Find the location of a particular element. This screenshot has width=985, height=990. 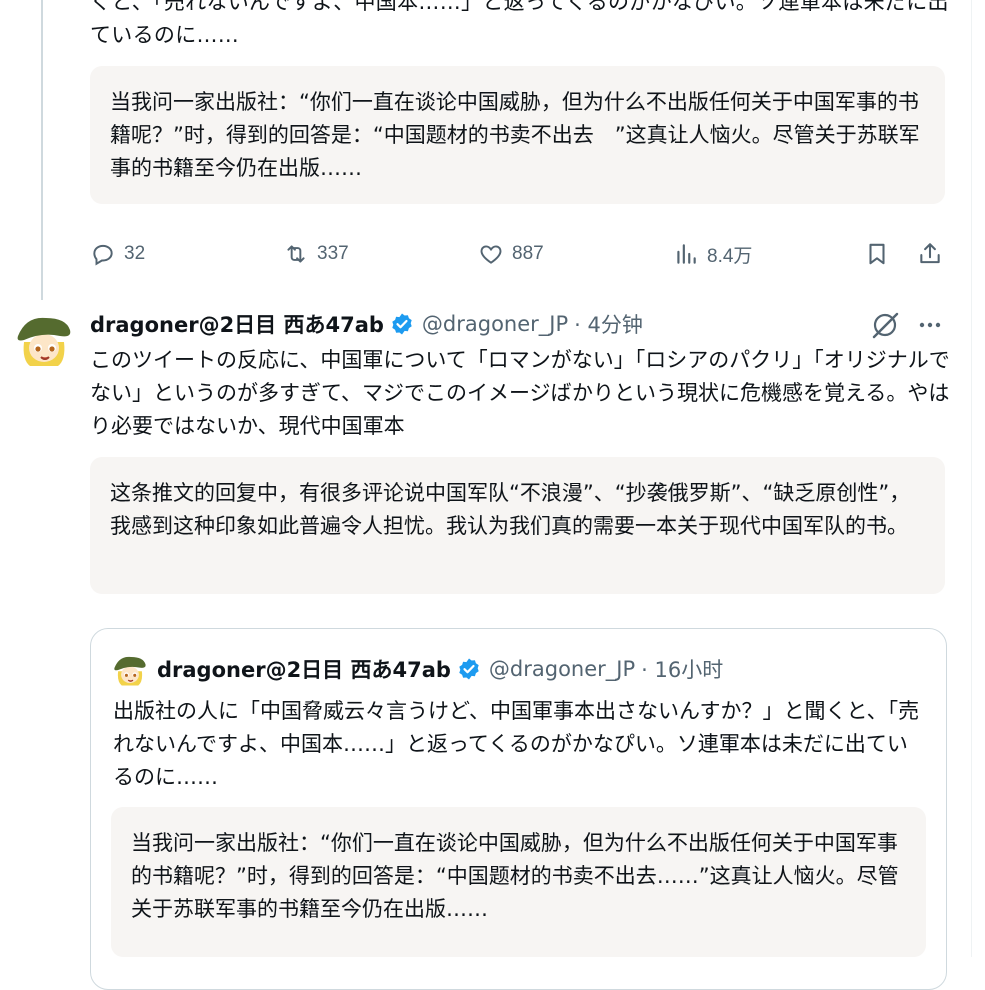

like-count: 887 is located at coordinates (528, 253).